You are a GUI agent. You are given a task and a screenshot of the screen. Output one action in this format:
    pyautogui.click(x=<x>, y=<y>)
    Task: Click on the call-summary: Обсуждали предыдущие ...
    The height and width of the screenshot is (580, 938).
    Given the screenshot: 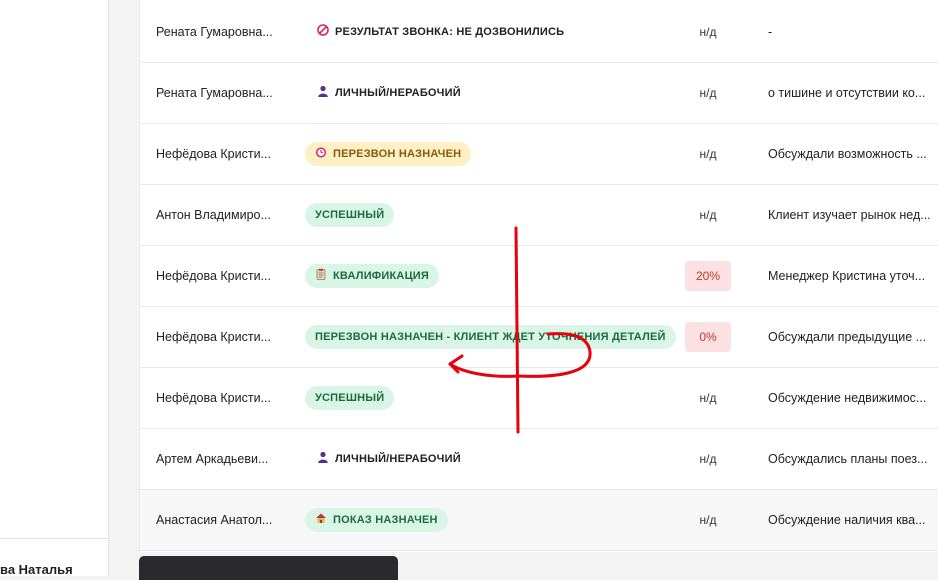 What is the action you would take?
    pyautogui.click(x=847, y=337)
    